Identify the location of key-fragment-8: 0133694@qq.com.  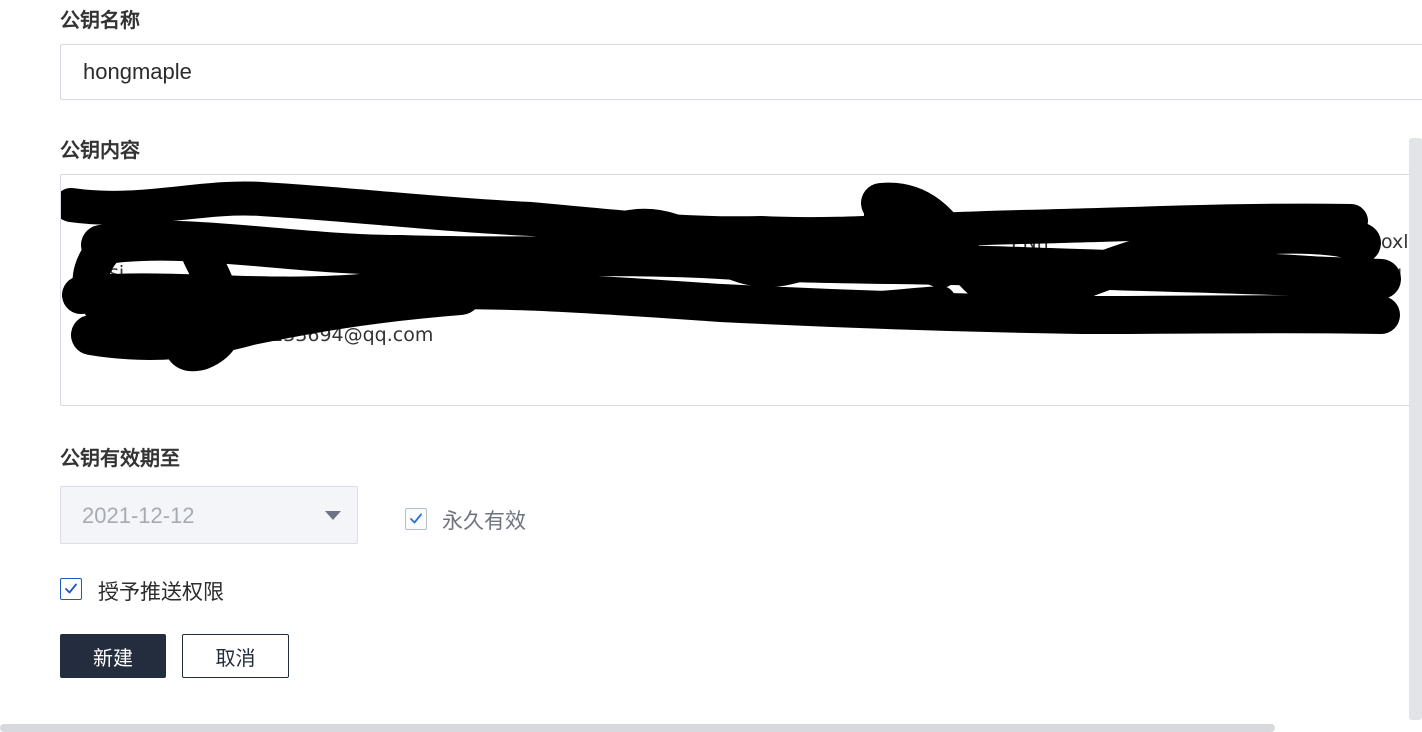
(346, 335).